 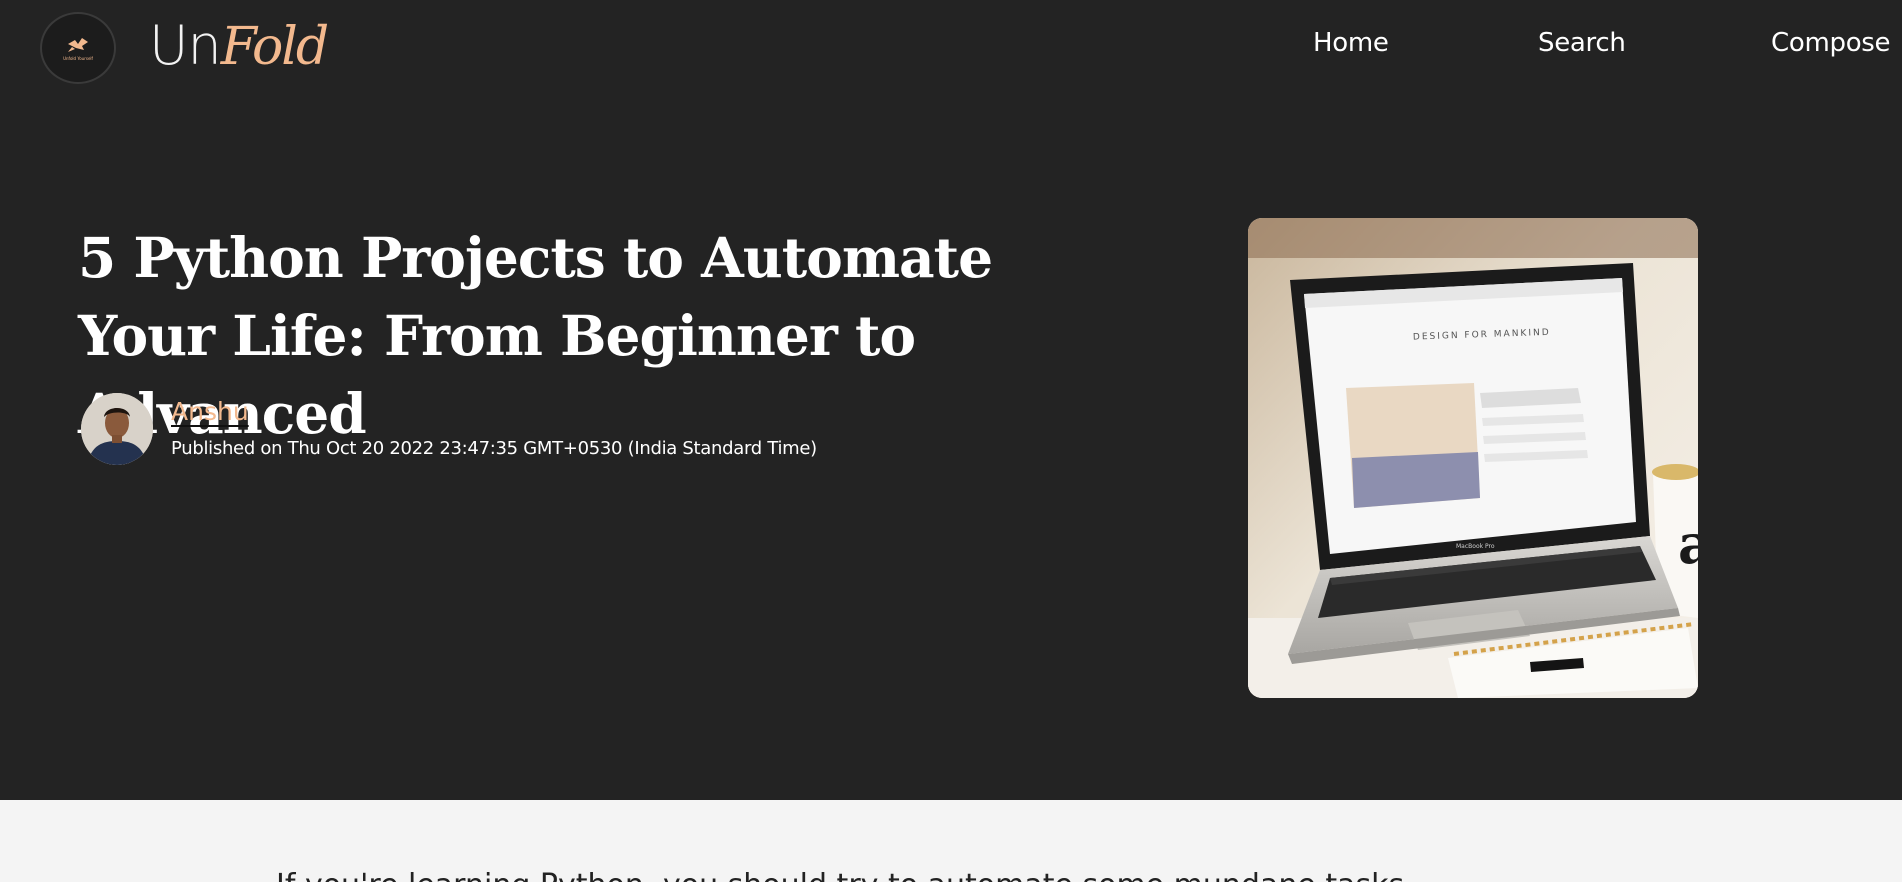 I want to click on logo-text: Unfold Yourself, so click(x=78, y=58).